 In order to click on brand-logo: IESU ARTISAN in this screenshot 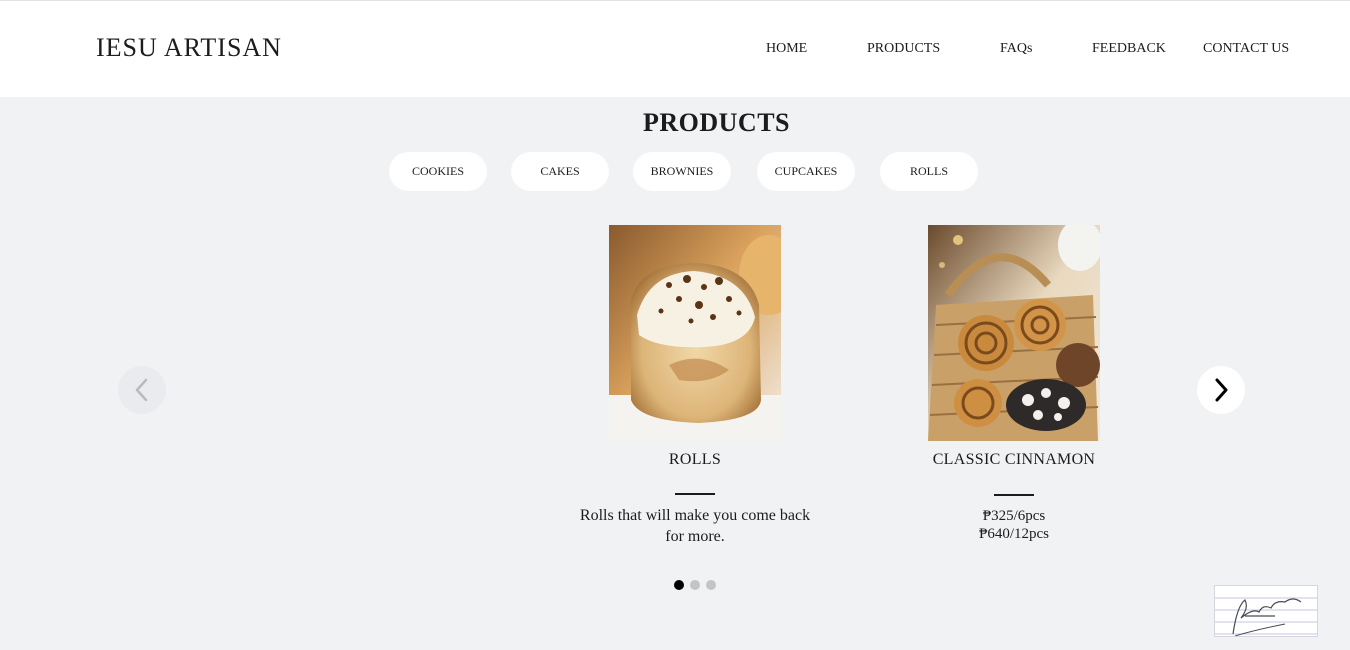, I will do `click(189, 48)`.